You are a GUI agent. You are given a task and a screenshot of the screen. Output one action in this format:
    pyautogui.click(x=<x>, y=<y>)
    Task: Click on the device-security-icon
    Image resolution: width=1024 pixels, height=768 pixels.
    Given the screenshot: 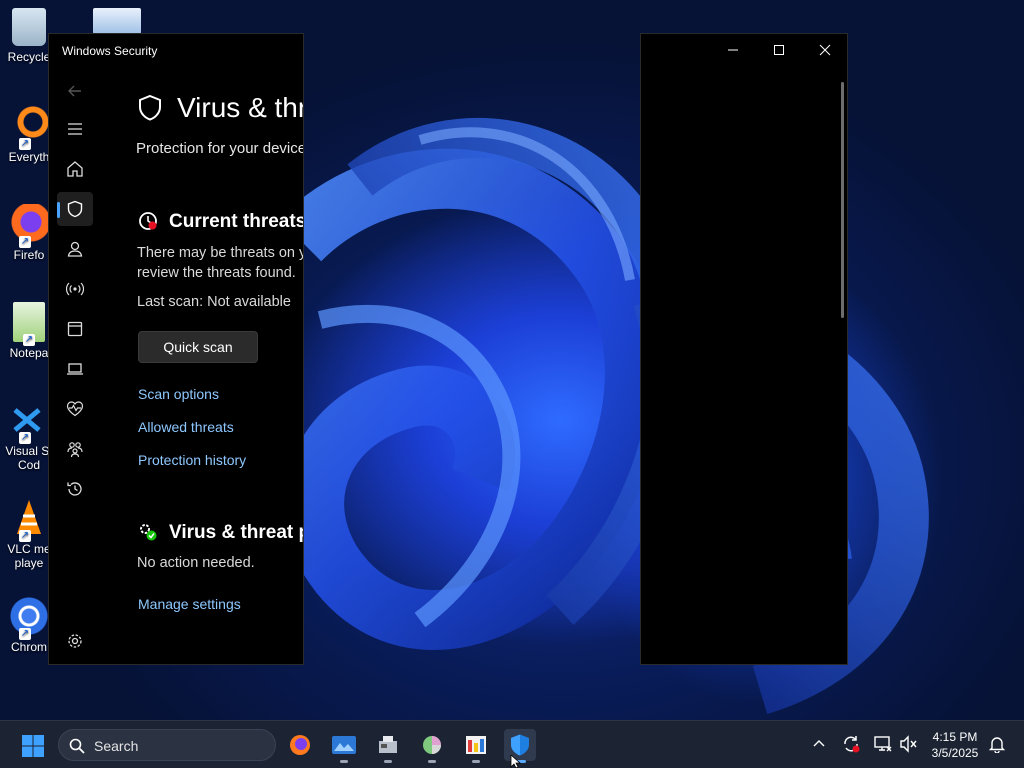 What is the action you would take?
    pyautogui.click(x=75, y=369)
    